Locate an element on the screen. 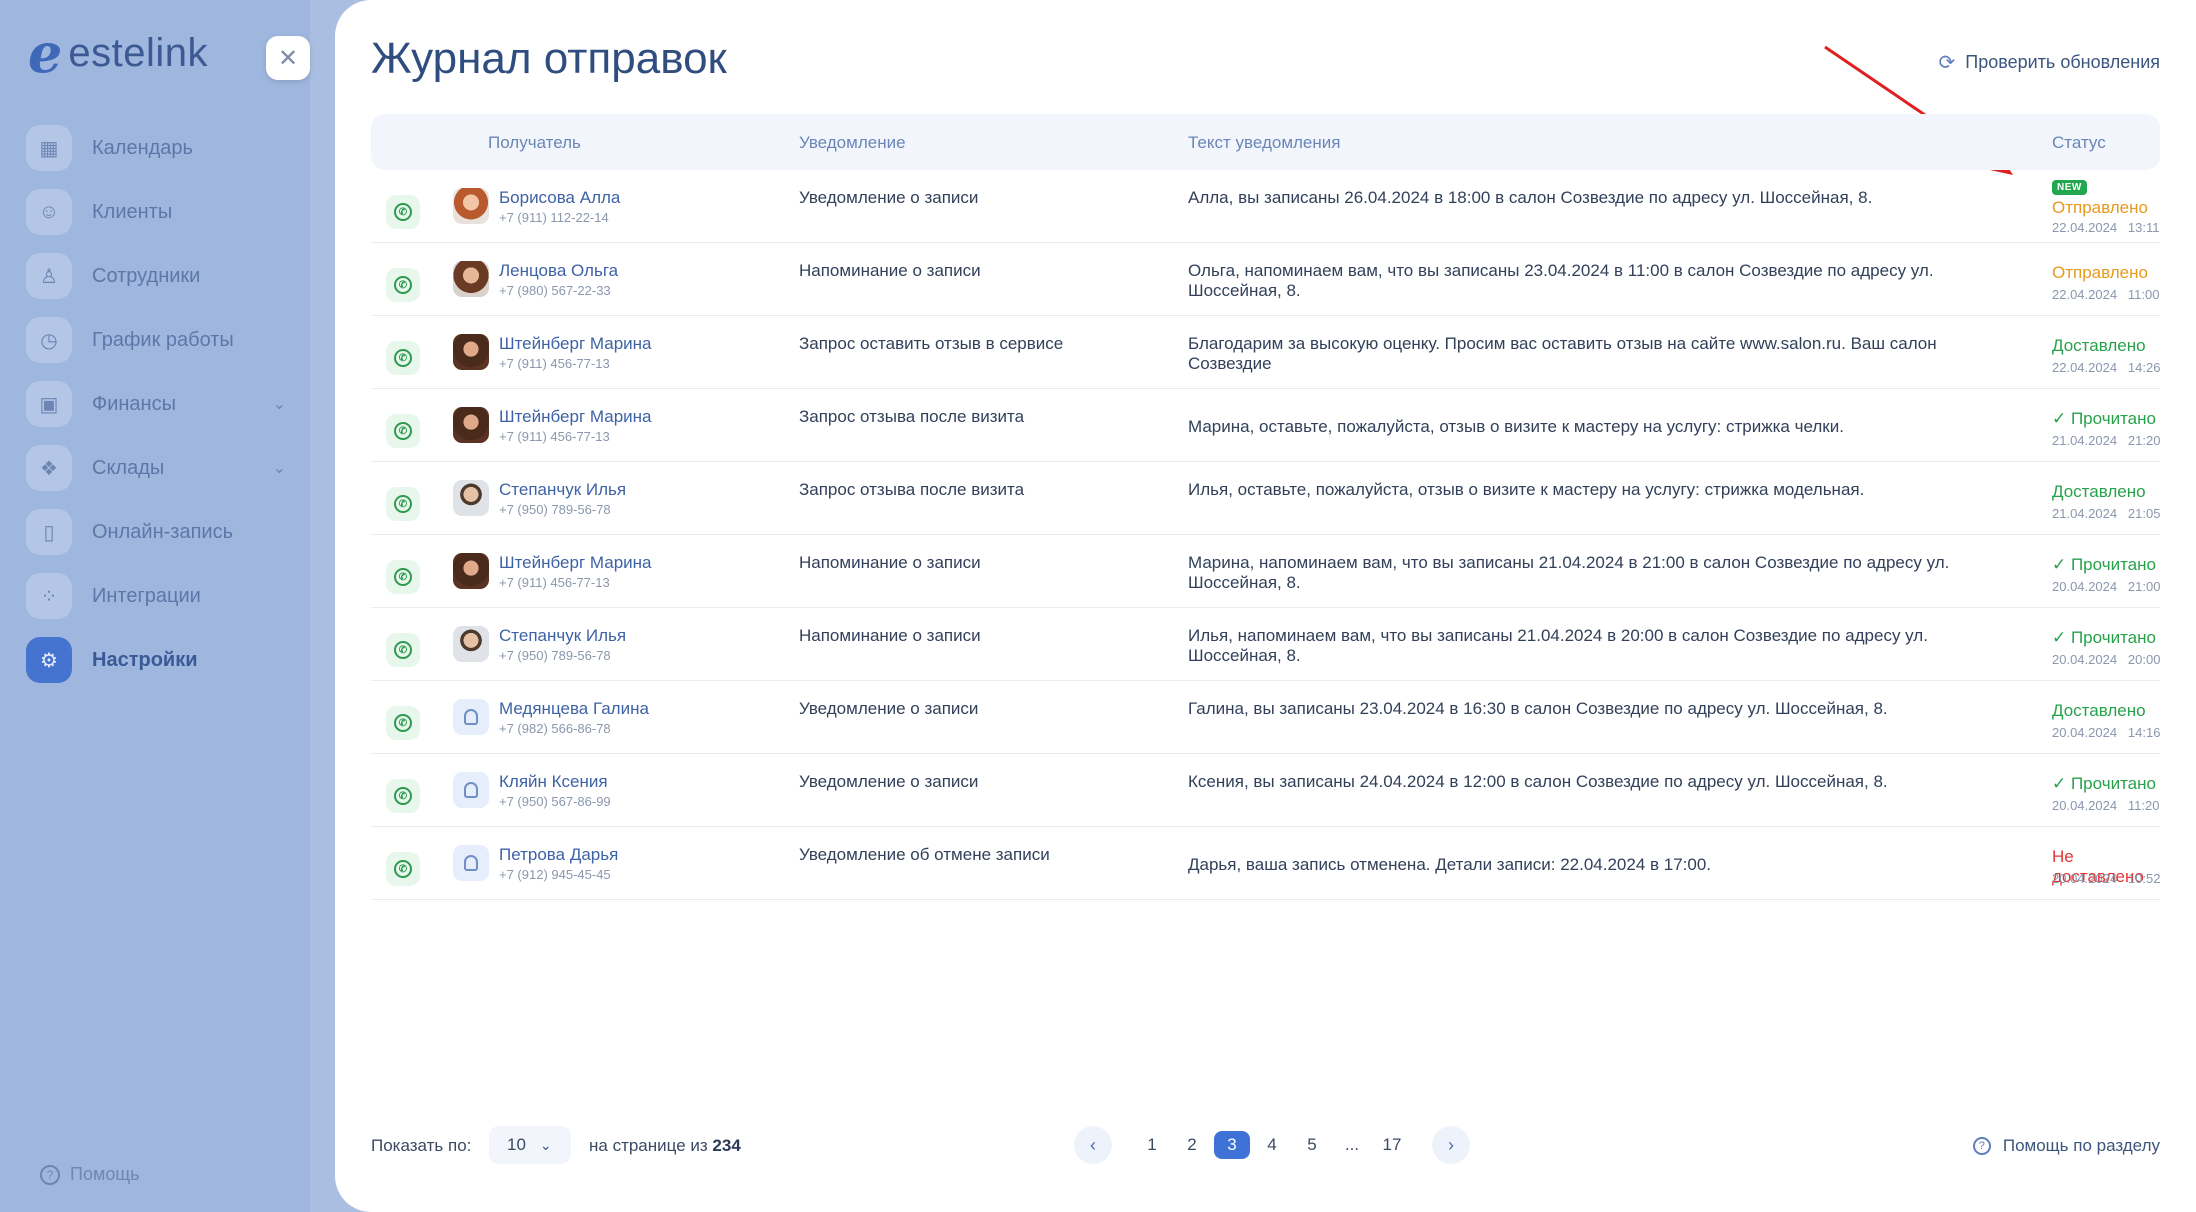 The height and width of the screenshot is (1212, 2196). sidebar-item-settings: ⚙ Настройки is located at coordinates (156, 660).